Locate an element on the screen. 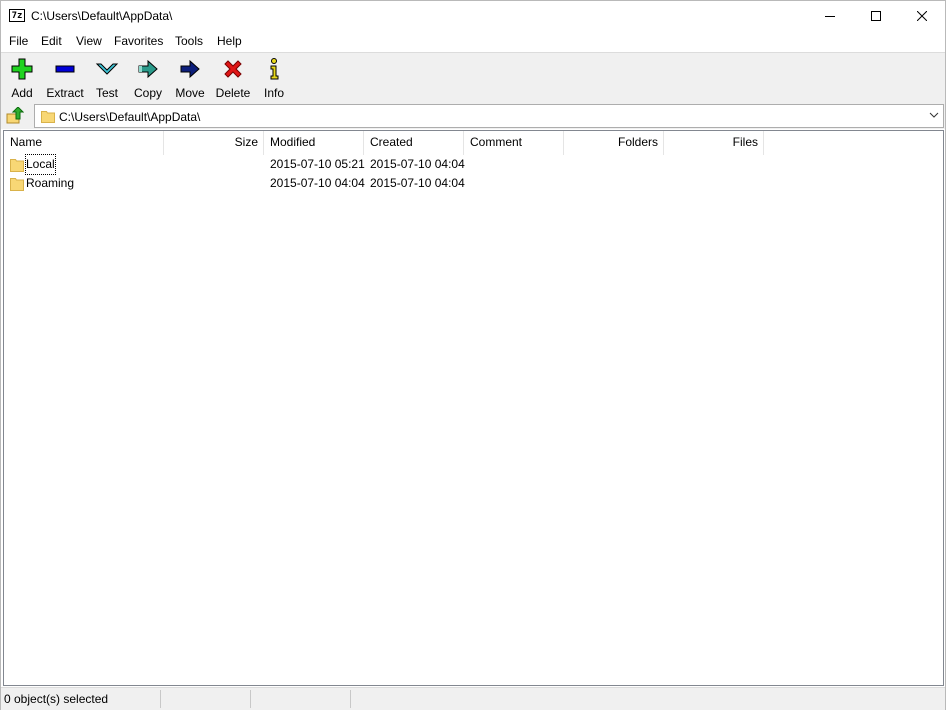 The height and width of the screenshot is (710, 946). menu-bar: File Edit View Favorites Tools Help is located at coordinates (473, 41).